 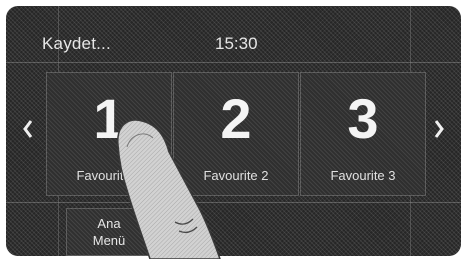 I want to click on favourite-label: Favourite 3, so click(x=363, y=175).